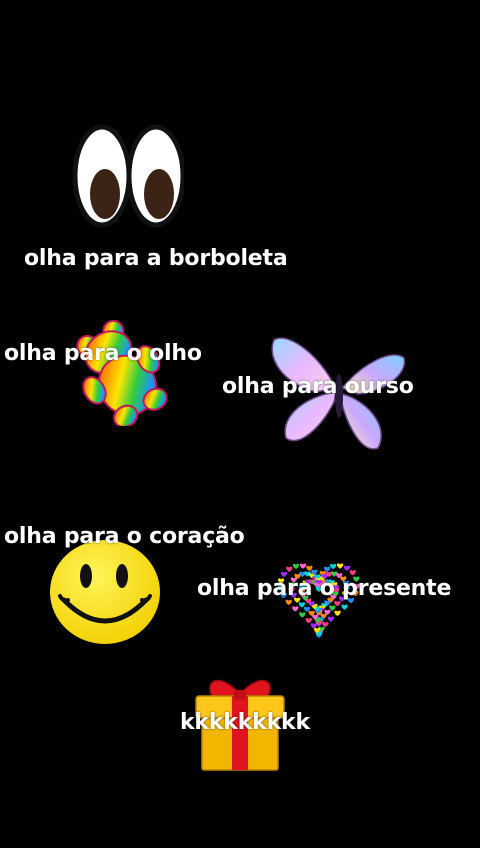 Image resolution: width=480 pixels, height=848 pixels. Describe the element at coordinates (103, 353) in the screenshot. I see `caption-eye: olha para o olho` at that location.